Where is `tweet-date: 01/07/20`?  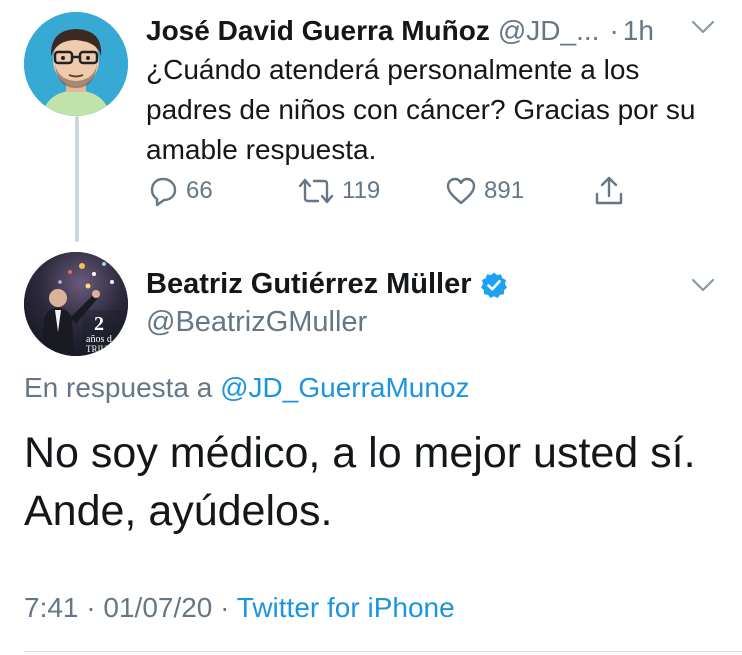 tweet-date: 01/07/20 is located at coordinates (158, 607).